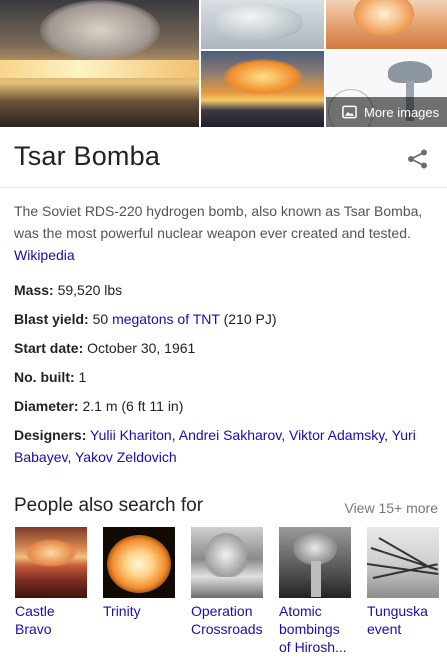  What do you see at coordinates (262, 89) in the screenshot?
I see `gallery-image-mushroom-cloud` at bounding box center [262, 89].